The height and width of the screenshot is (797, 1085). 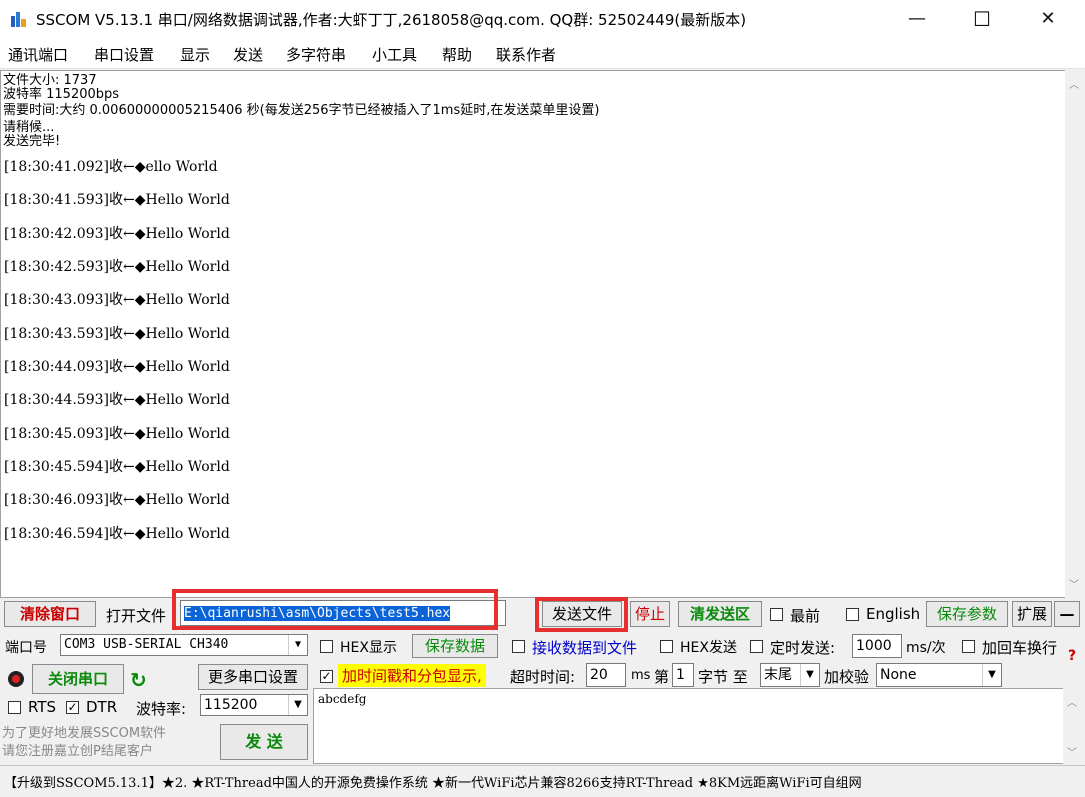 What do you see at coordinates (14, 707) in the screenshot?
I see `rts-checkbox` at bounding box center [14, 707].